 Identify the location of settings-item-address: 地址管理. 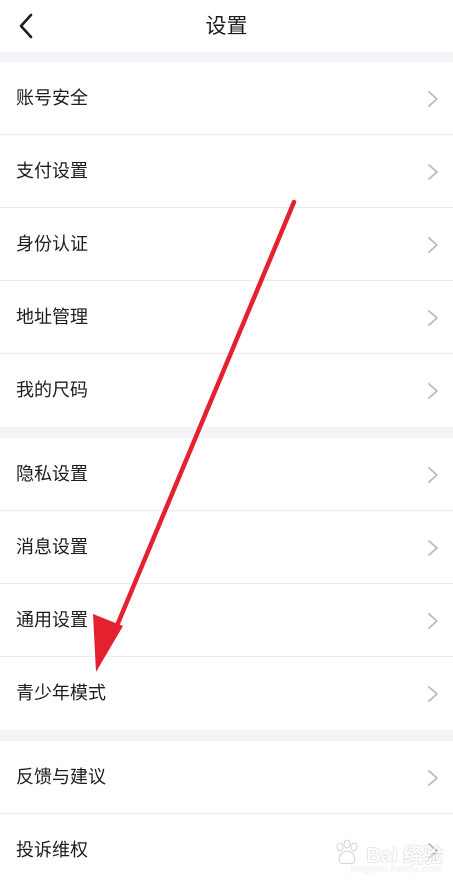
(226, 317).